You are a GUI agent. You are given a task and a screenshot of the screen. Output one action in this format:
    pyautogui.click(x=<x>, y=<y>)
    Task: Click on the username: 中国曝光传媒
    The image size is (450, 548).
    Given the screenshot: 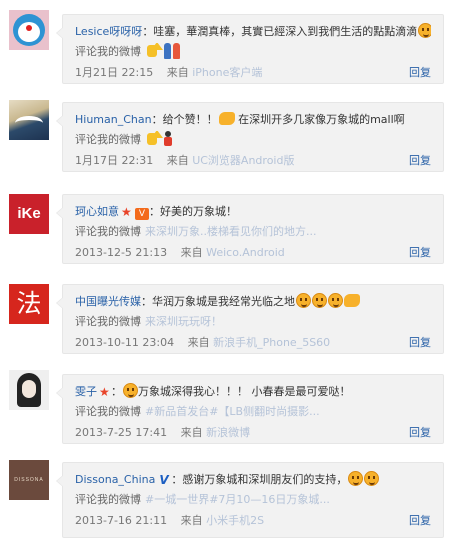 What is the action you would take?
    pyautogui.click(x=108, y=301)
    